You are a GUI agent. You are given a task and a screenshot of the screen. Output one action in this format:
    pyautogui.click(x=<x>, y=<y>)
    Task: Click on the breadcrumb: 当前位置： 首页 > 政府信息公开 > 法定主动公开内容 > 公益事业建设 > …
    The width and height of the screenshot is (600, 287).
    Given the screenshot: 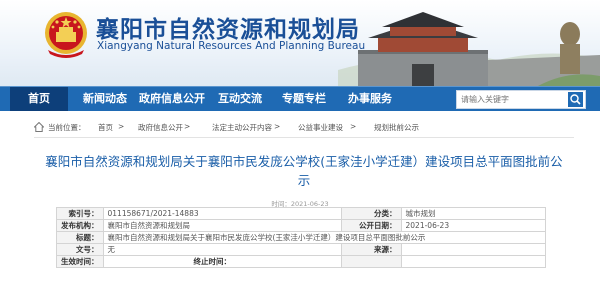 What is the action you would take?
    pyautogui.click(x=304, y=129)
    